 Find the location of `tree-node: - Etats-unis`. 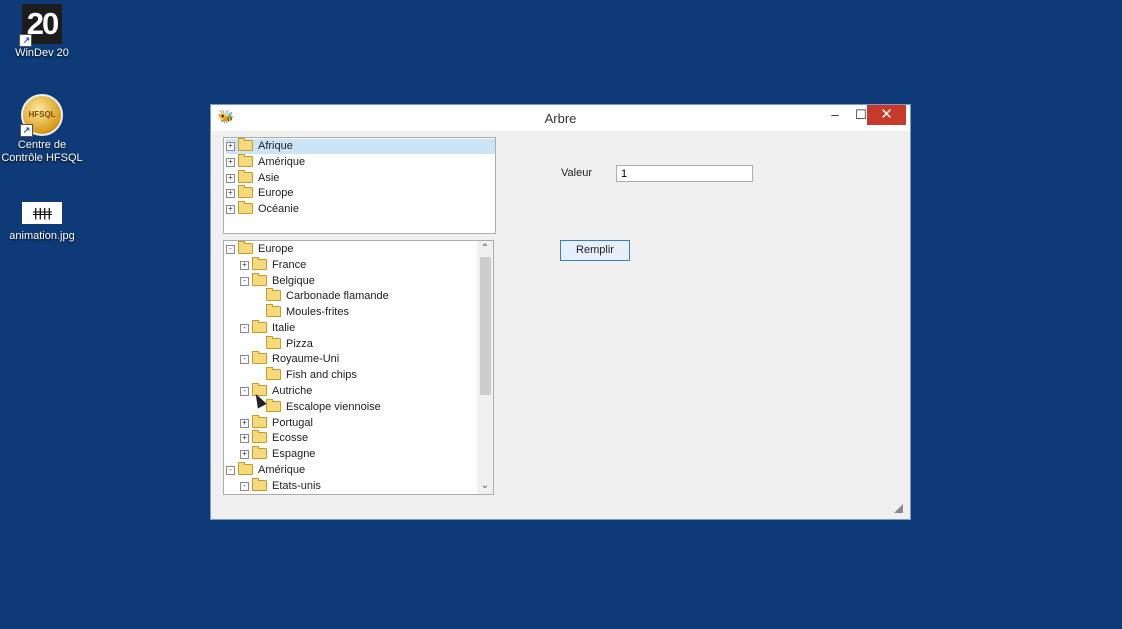

tree-node: - Etats-unis is located at coordinates (280, 486).